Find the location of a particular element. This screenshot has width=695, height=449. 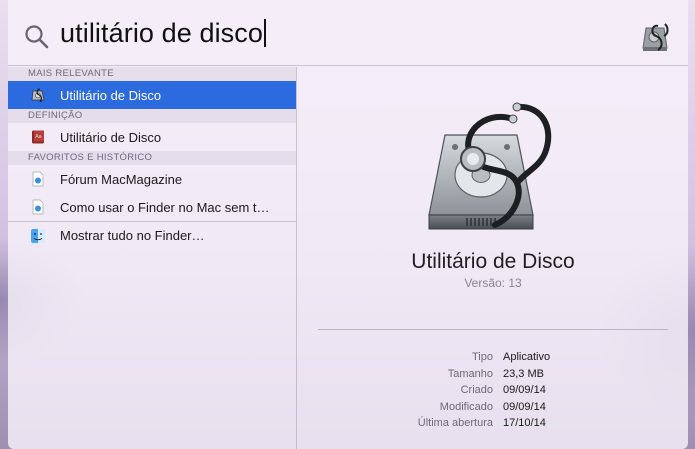

metadata-key: Tamanho is located at coordinates (470, 373).